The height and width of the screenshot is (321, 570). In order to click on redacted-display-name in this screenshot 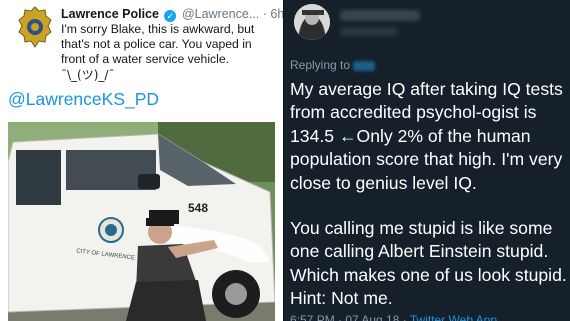, I will do `click(380, 15)`.